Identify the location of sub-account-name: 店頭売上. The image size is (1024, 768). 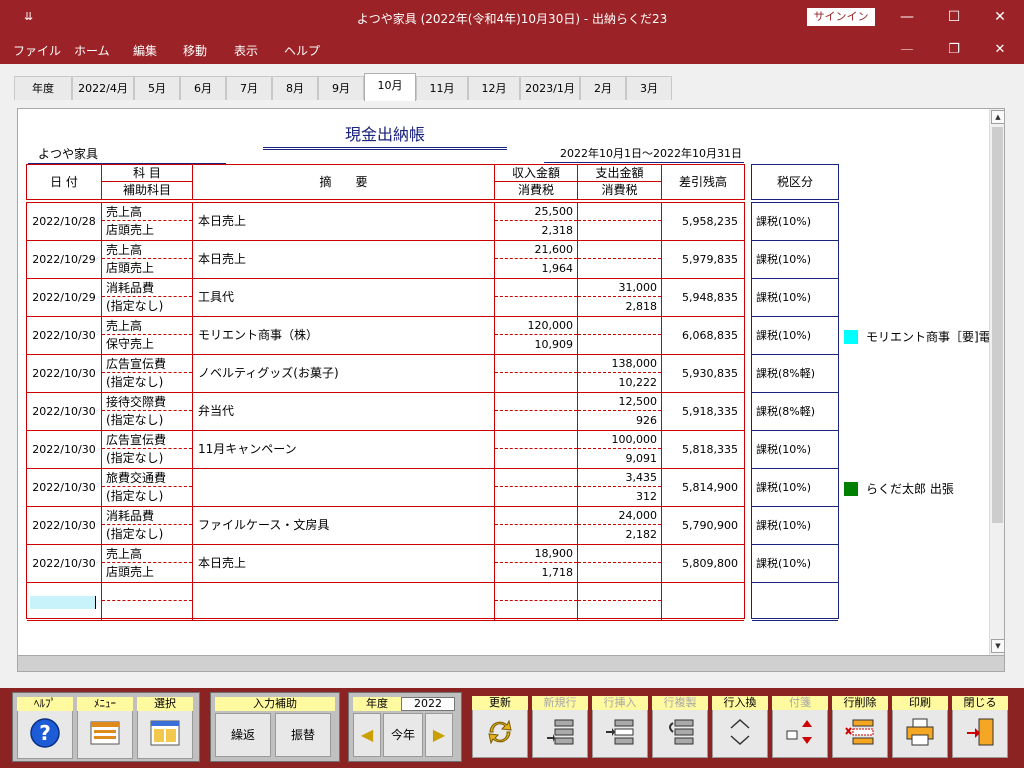
(147, 268).